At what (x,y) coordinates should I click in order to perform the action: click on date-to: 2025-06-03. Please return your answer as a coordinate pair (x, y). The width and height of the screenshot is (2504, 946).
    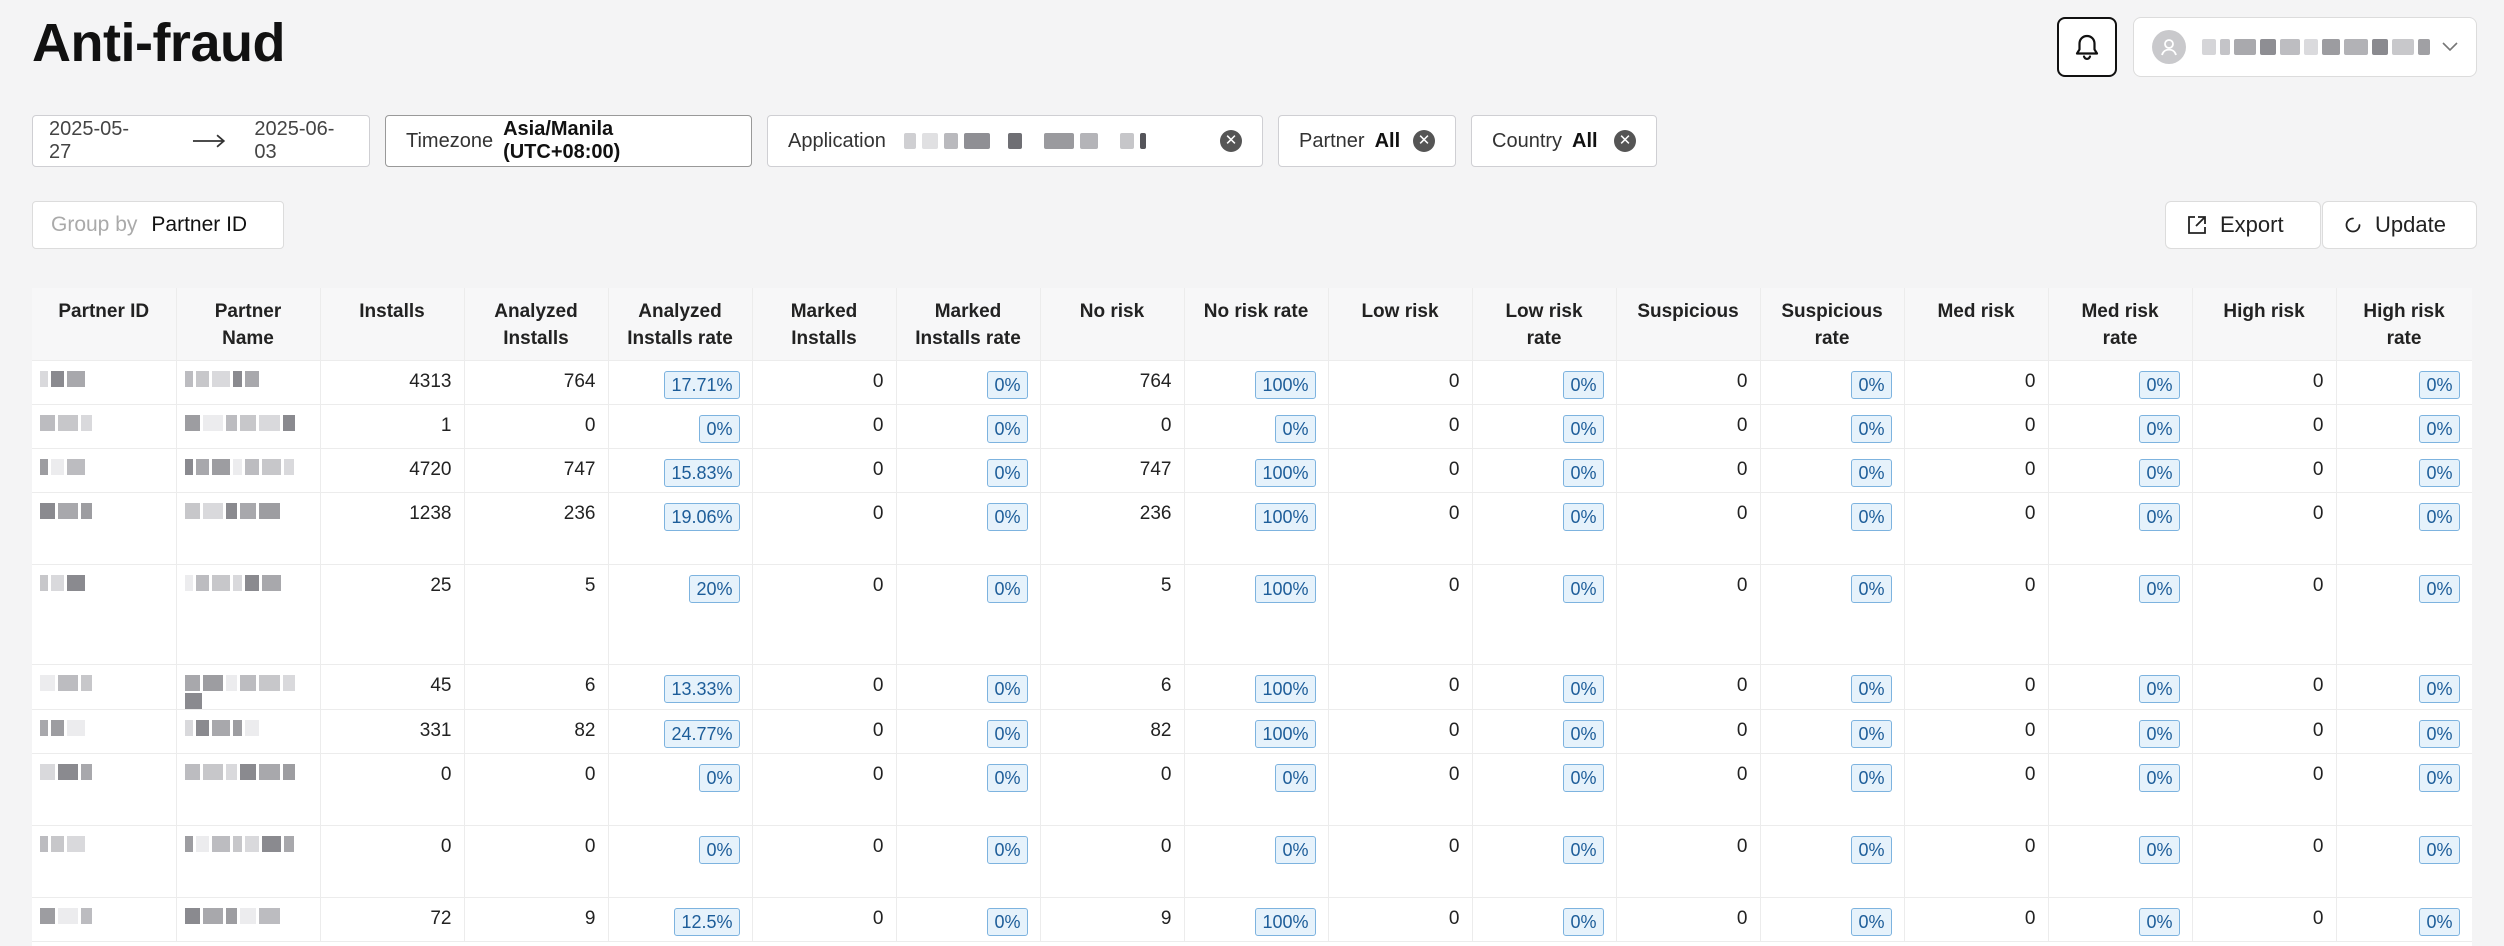
    Looking at the image, I should click on (303, 141).